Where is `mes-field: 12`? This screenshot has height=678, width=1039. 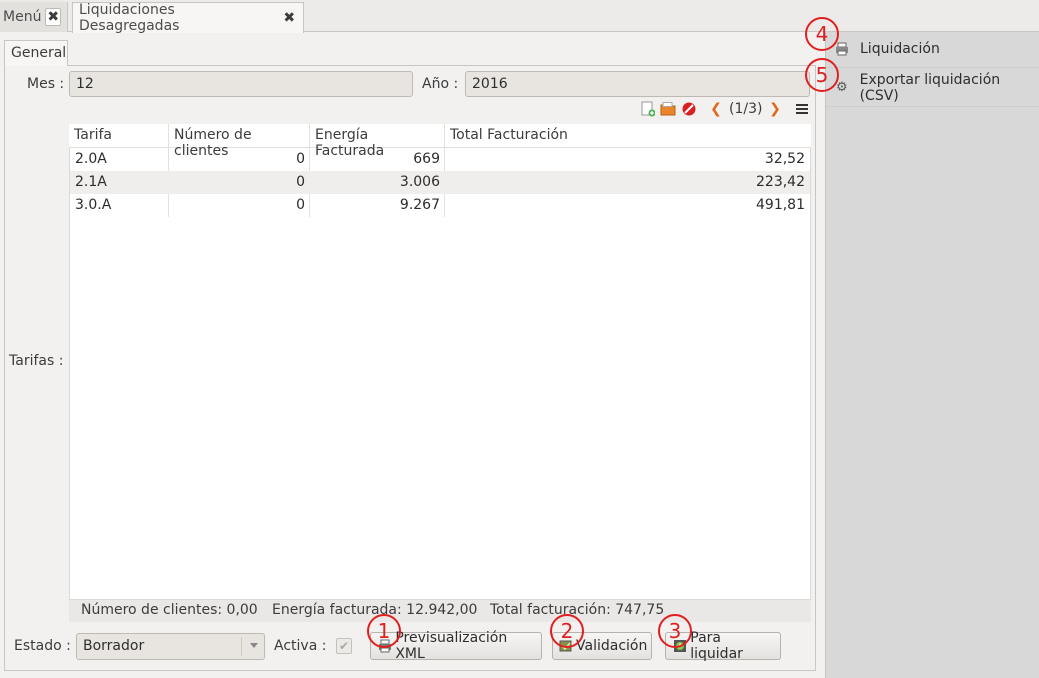
mes-field: 12 is located at coordinates (241, 84).